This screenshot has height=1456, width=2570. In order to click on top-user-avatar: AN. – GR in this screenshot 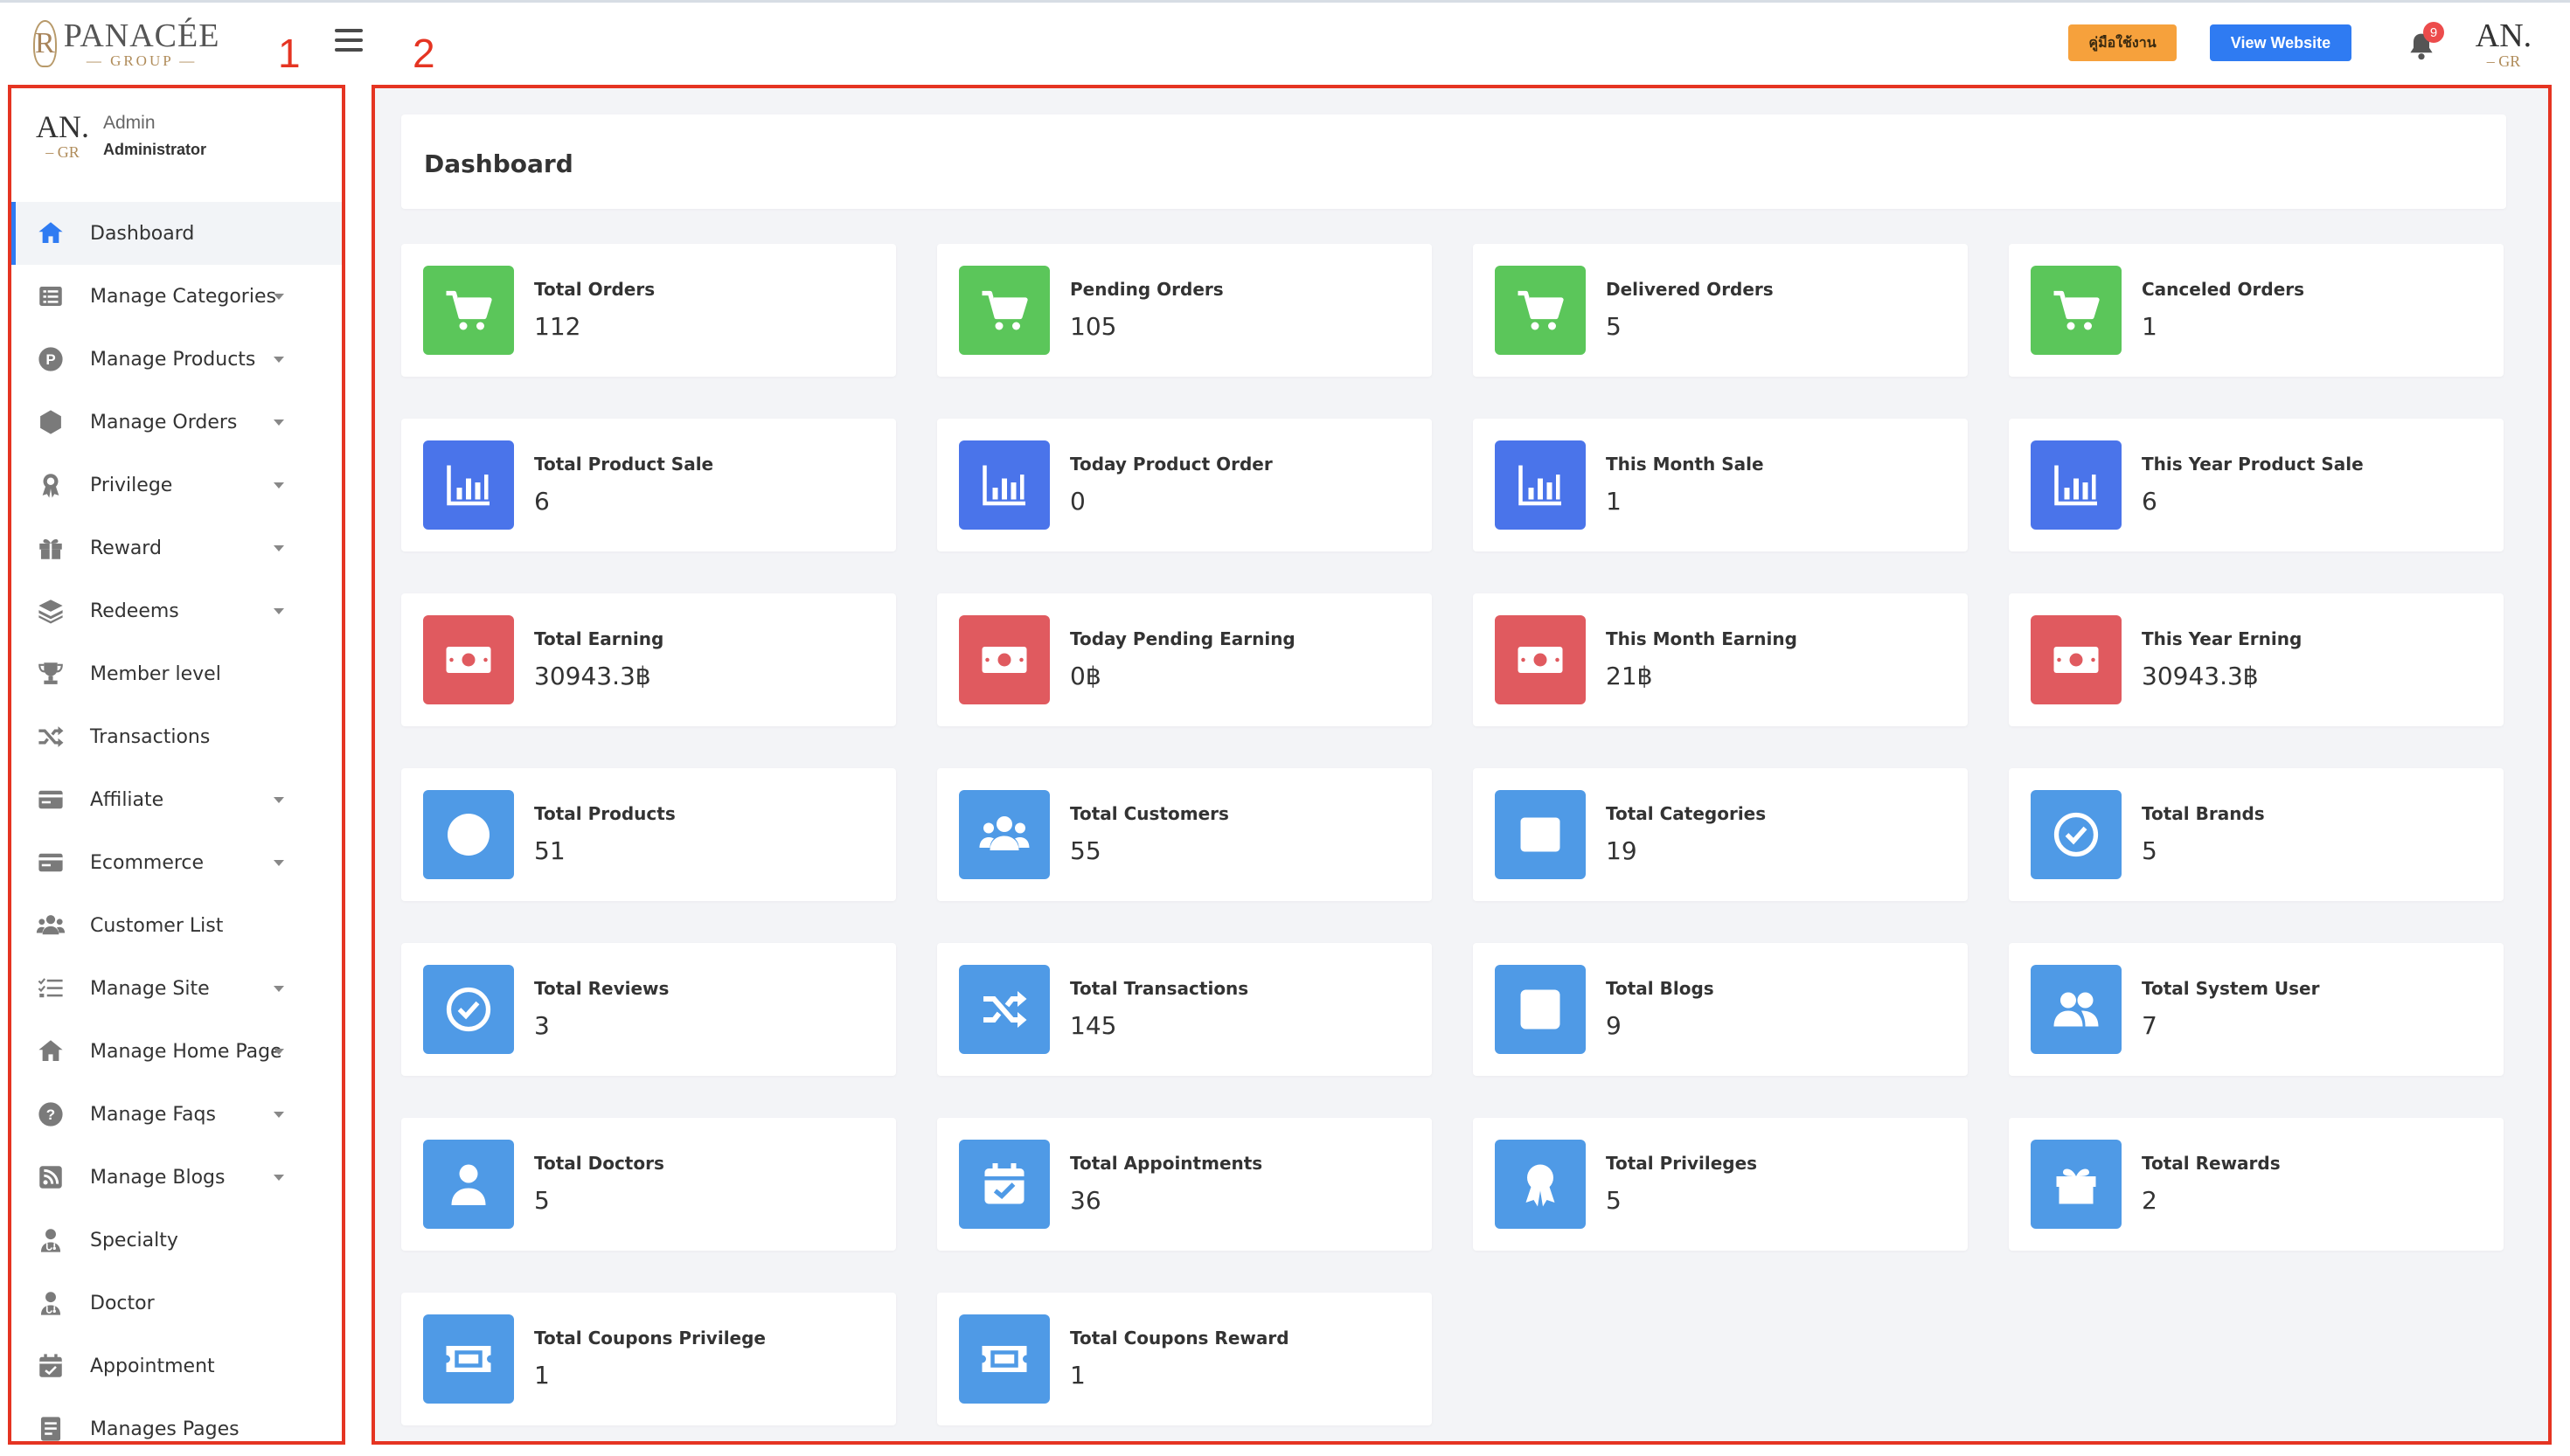, I will do `click(2503, 43)`.